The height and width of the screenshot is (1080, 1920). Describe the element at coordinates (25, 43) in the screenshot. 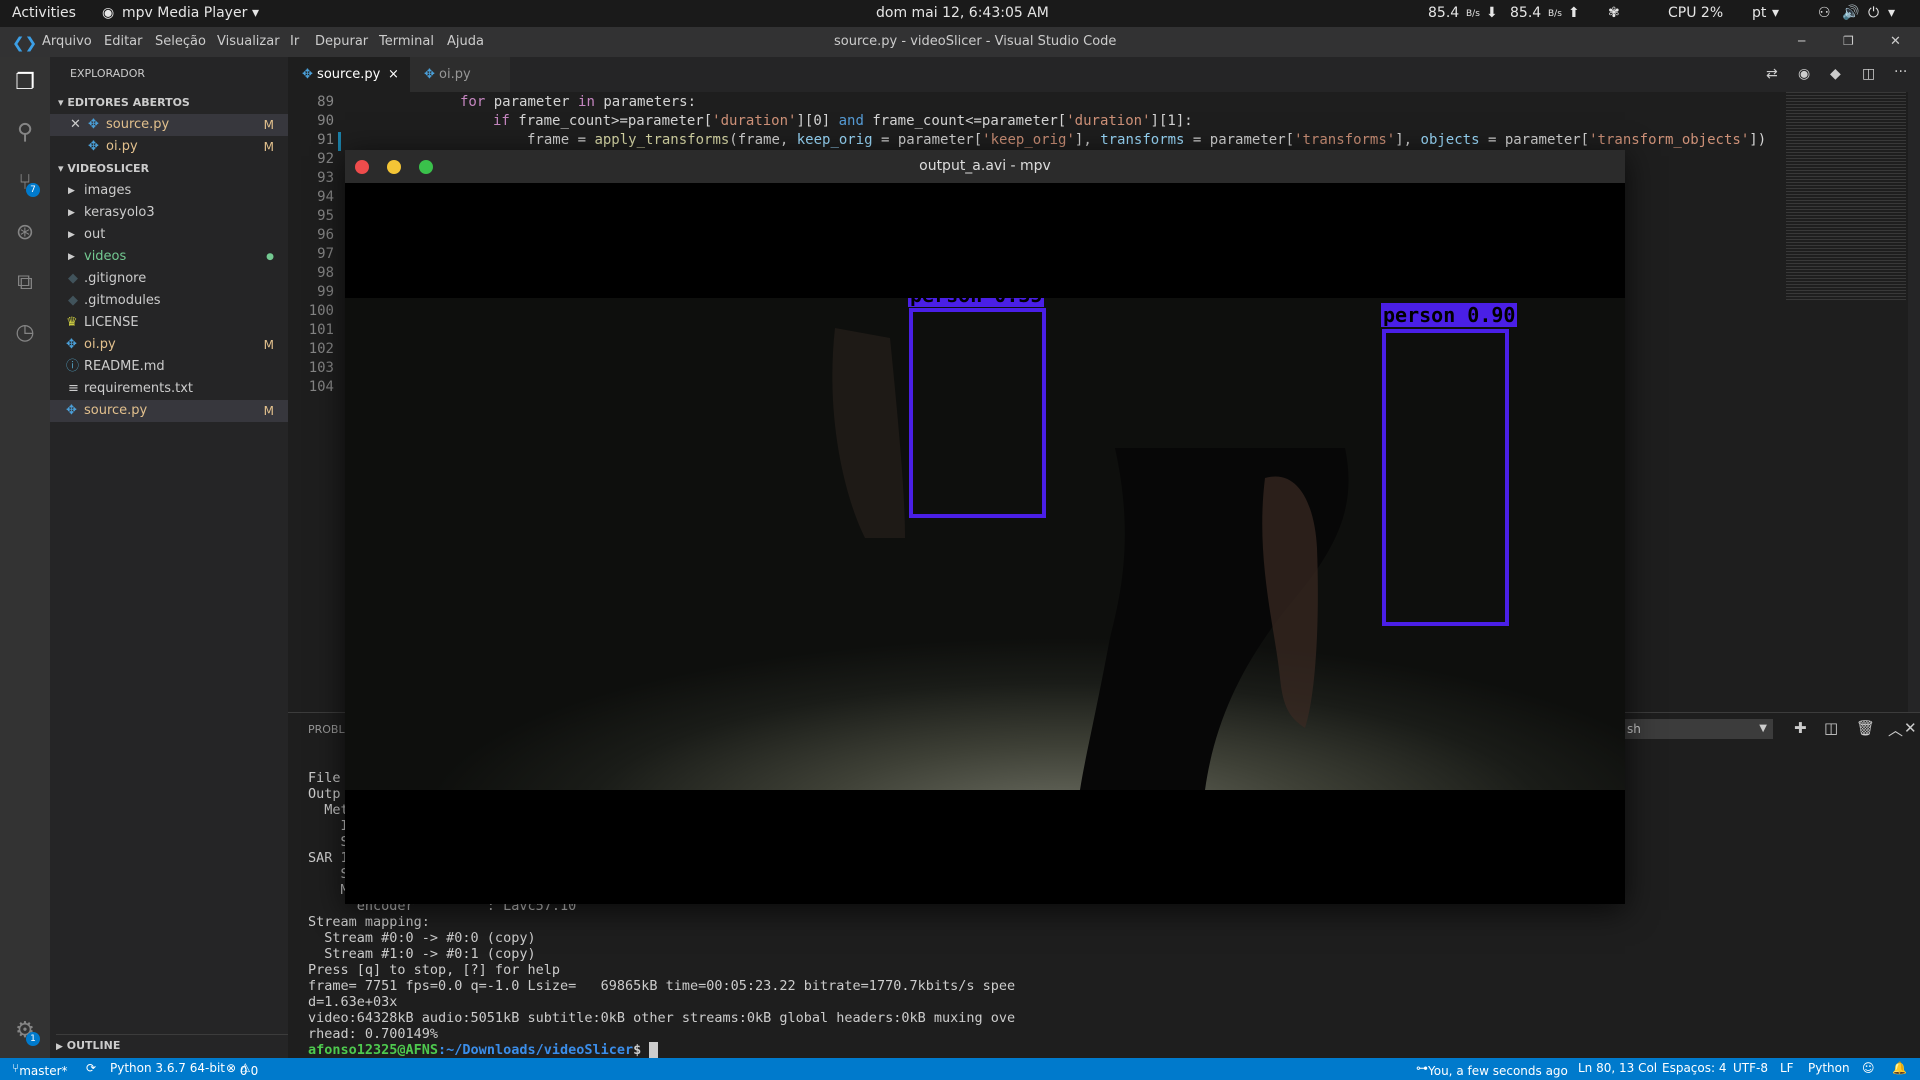

I see `vscode-logo-icon: ❮❯` at that location.